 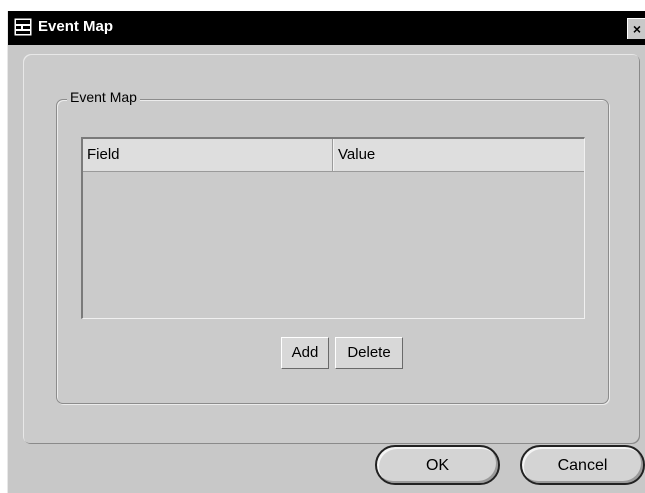 What do you see at coordinates (305, 353) in the screenshot?
I see `add-button: Add` at bounding box center [305, 353].